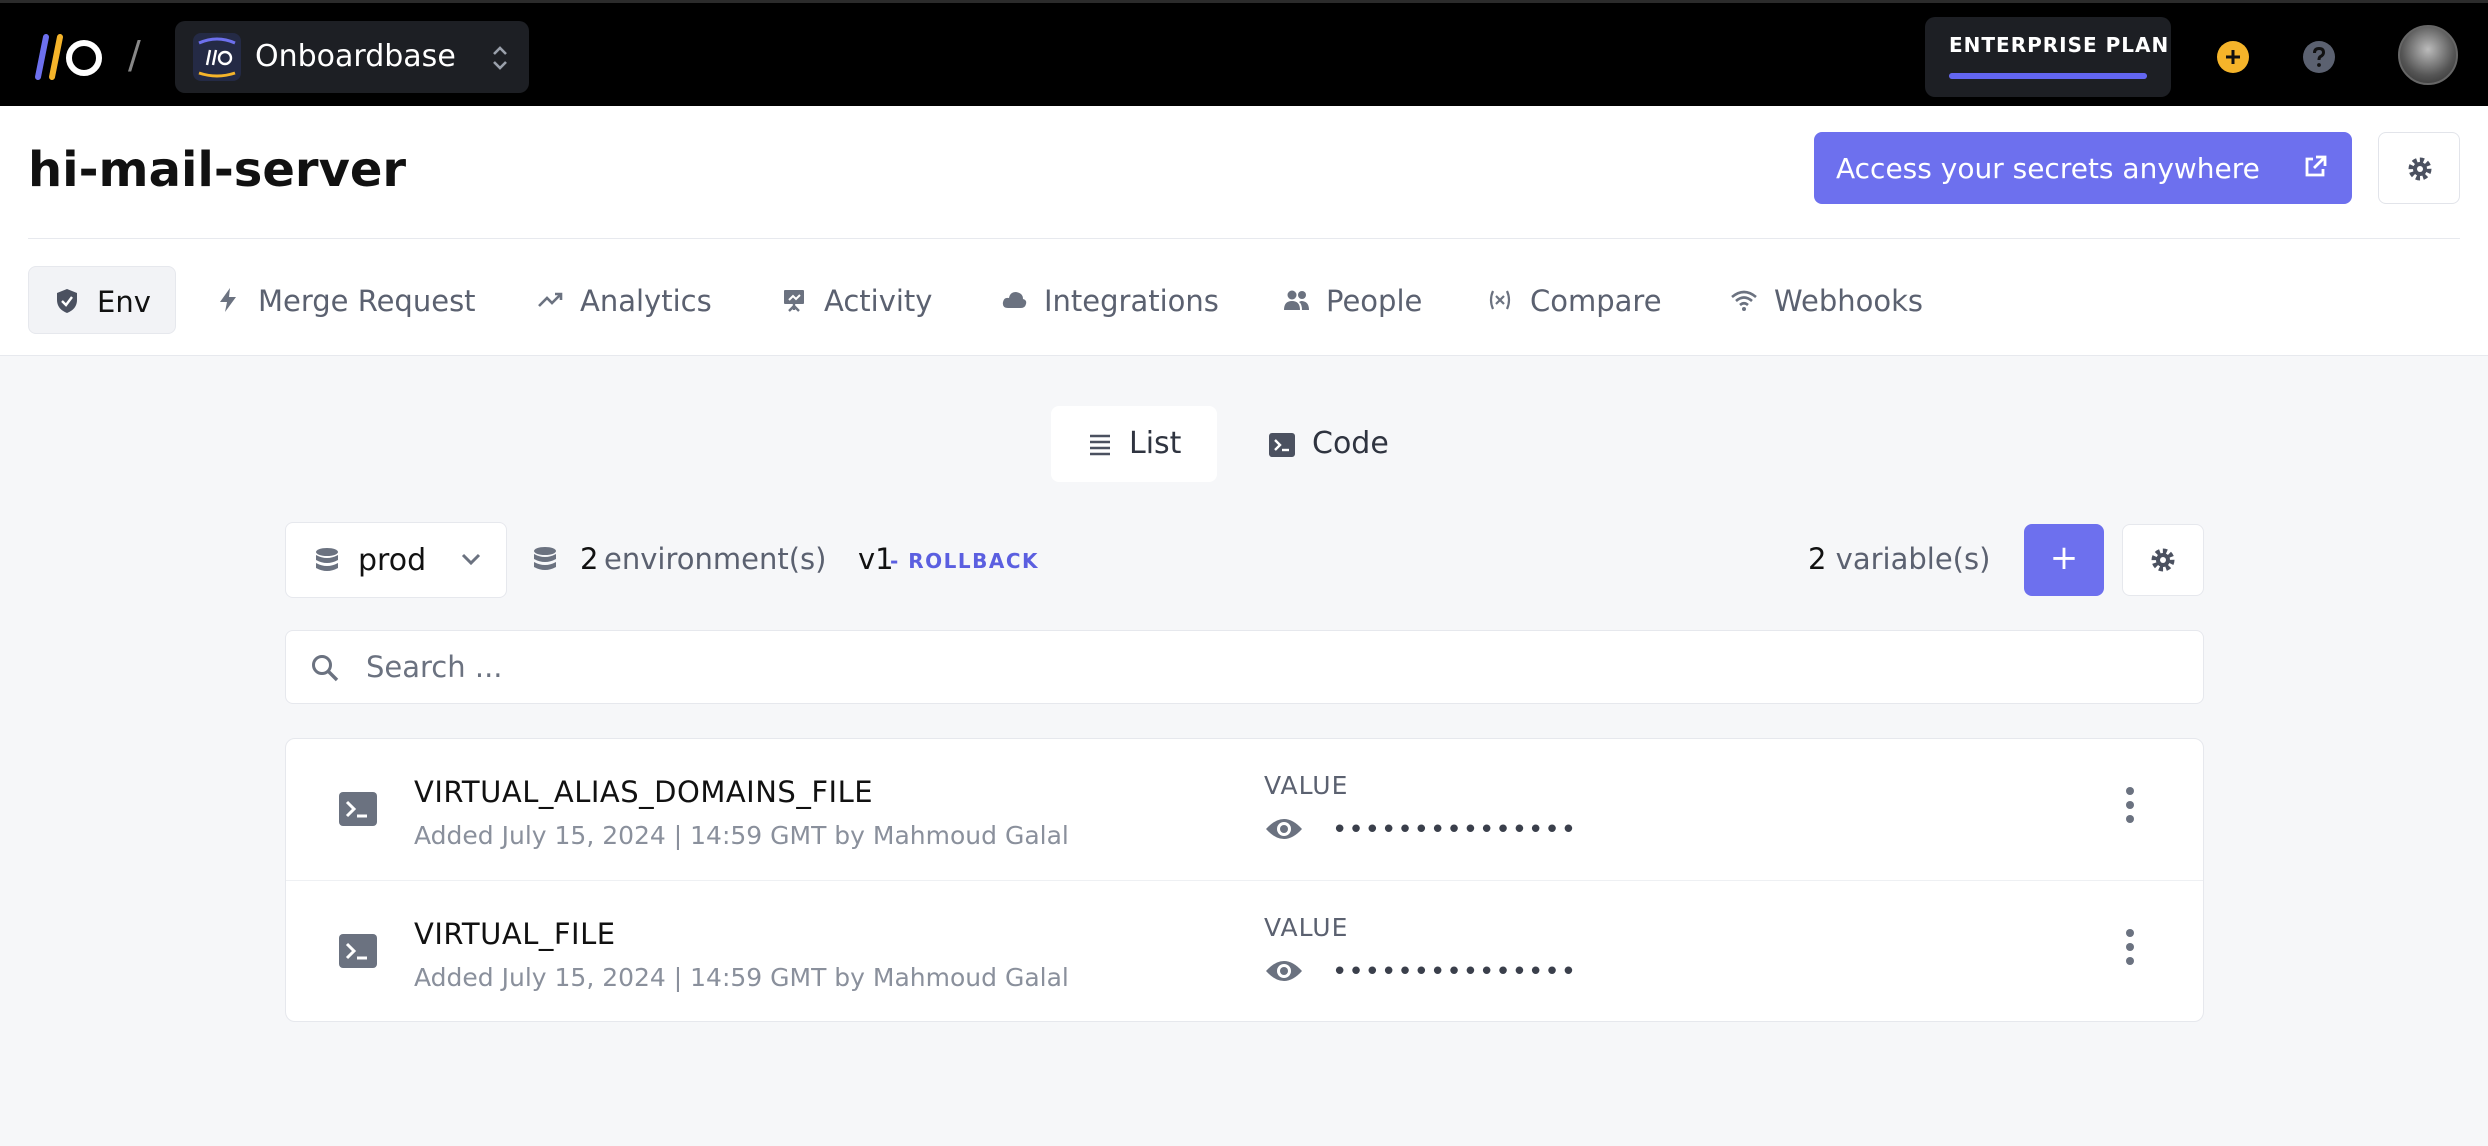  I want to click on trend-icon, so click(550, 299).